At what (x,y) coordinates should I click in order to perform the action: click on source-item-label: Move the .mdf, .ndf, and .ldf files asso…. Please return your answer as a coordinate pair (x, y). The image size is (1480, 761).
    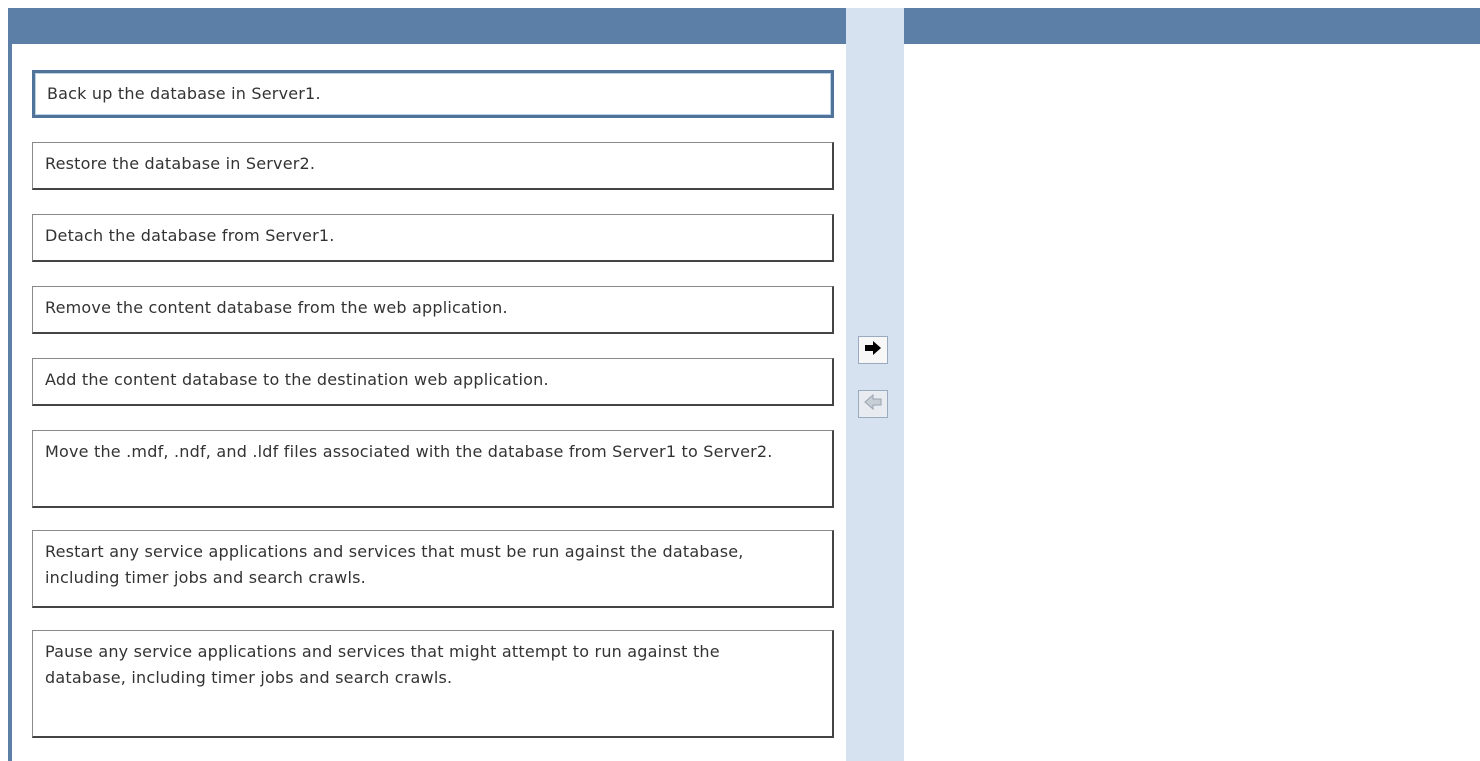
    Looking at the image, I should click on (409, 451).